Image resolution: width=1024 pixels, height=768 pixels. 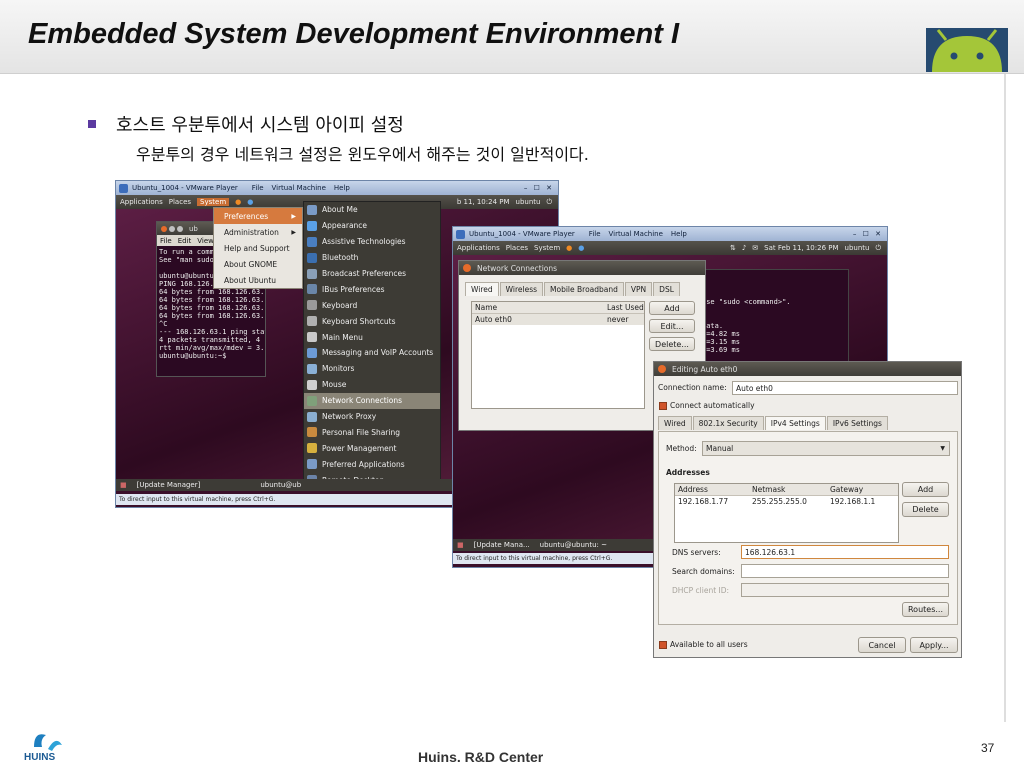 I want to click on pref-item-personal-file-sharing: Personal File Sharing, so click(x=372, y=432).